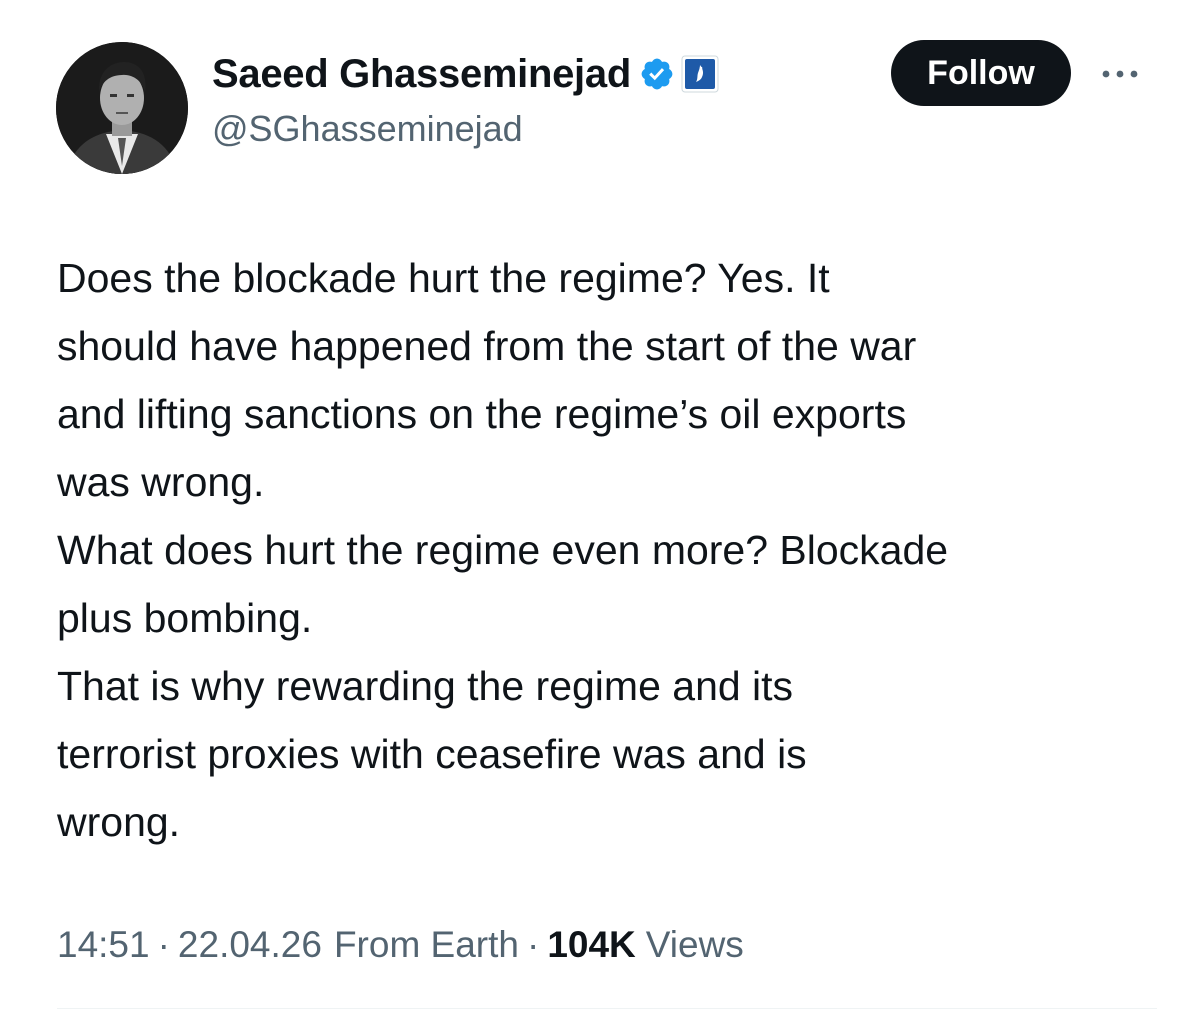 This screenshot has width=1200, height=1015. I want to click on avatar, so click(122, 108).